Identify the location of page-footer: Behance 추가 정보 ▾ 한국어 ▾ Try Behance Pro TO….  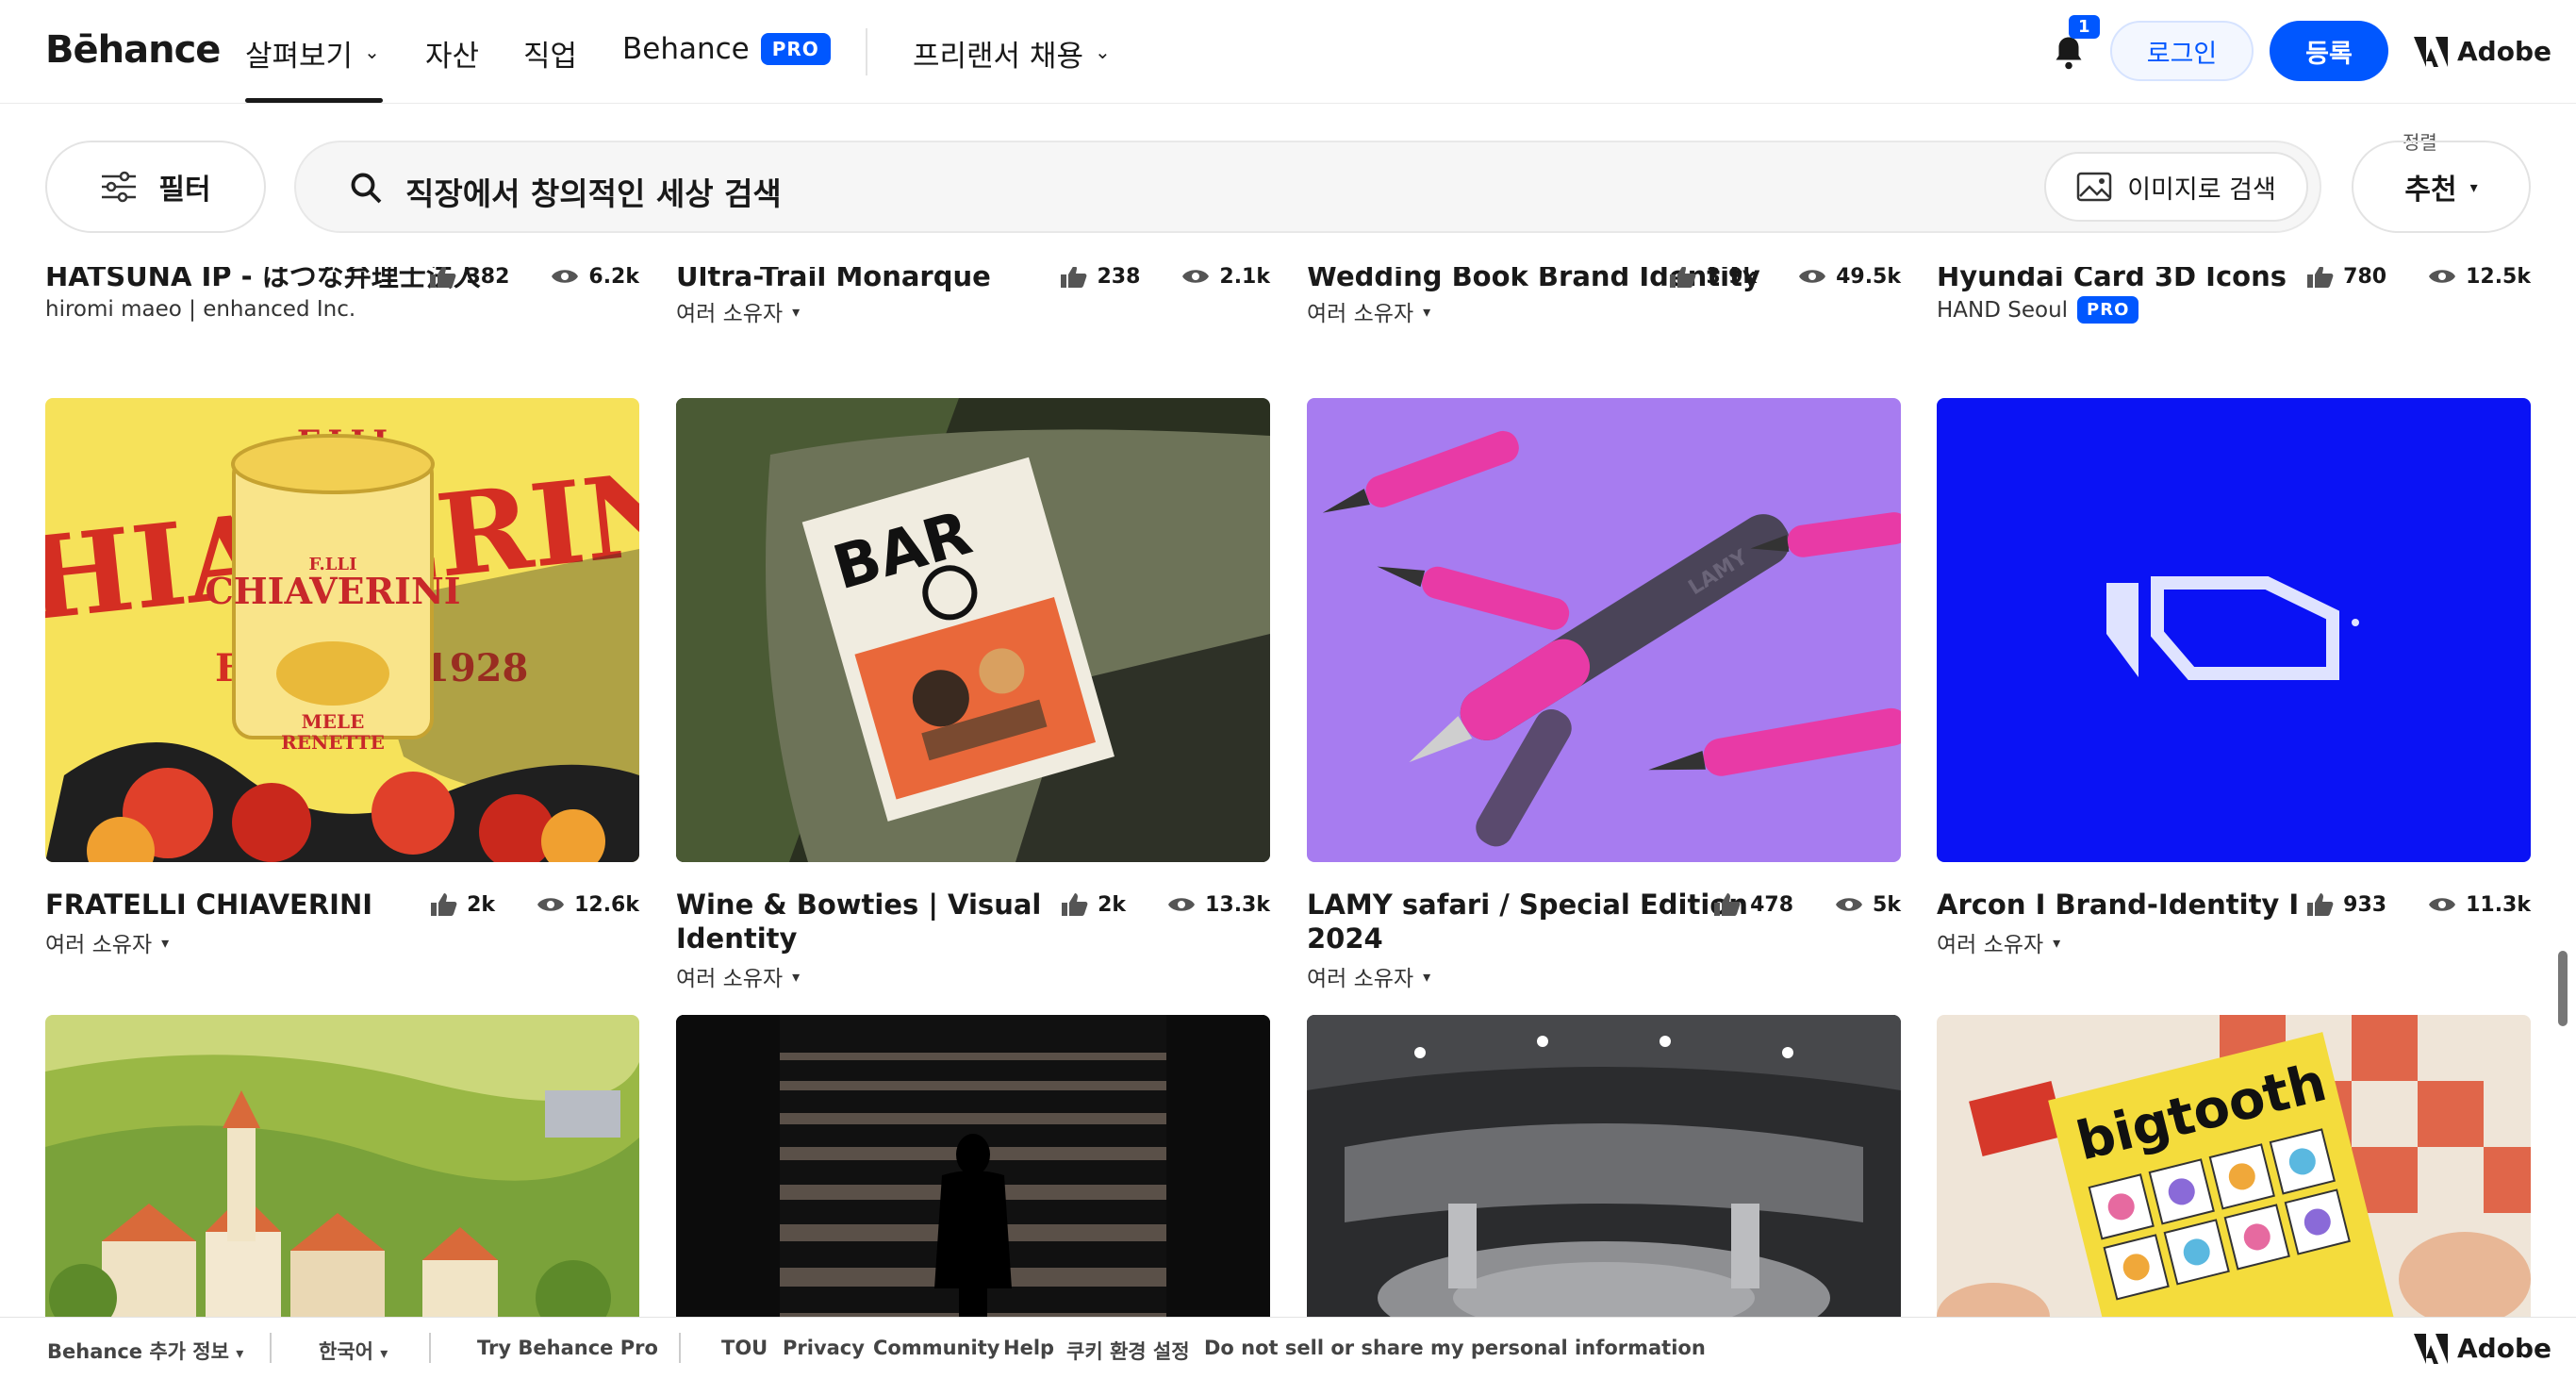
(1288, 1348).